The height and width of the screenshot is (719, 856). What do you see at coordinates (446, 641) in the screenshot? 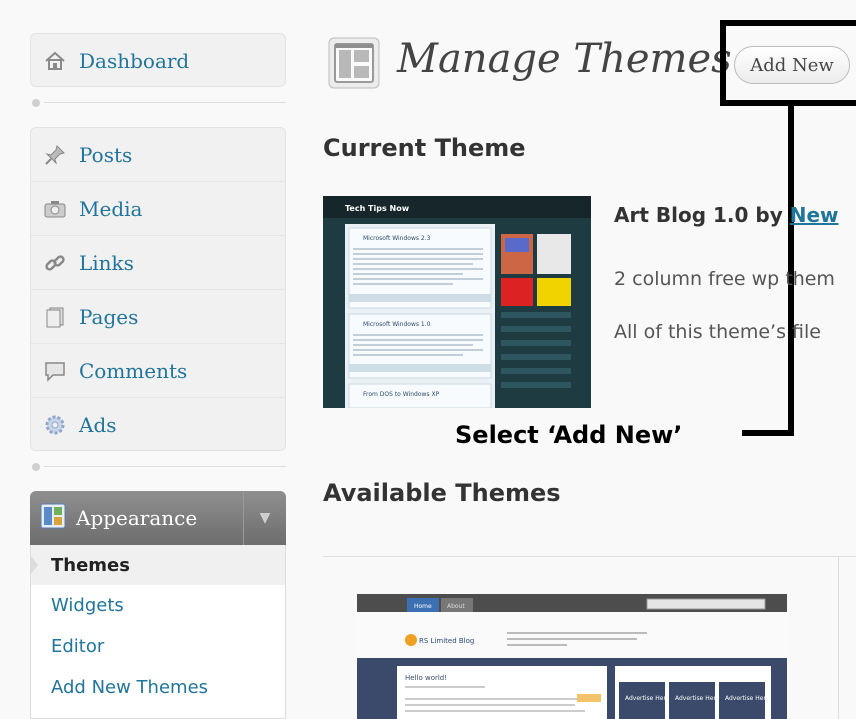
I see `thumb-blog-name: RS Limited Blog` at bounding box center [446, 641].